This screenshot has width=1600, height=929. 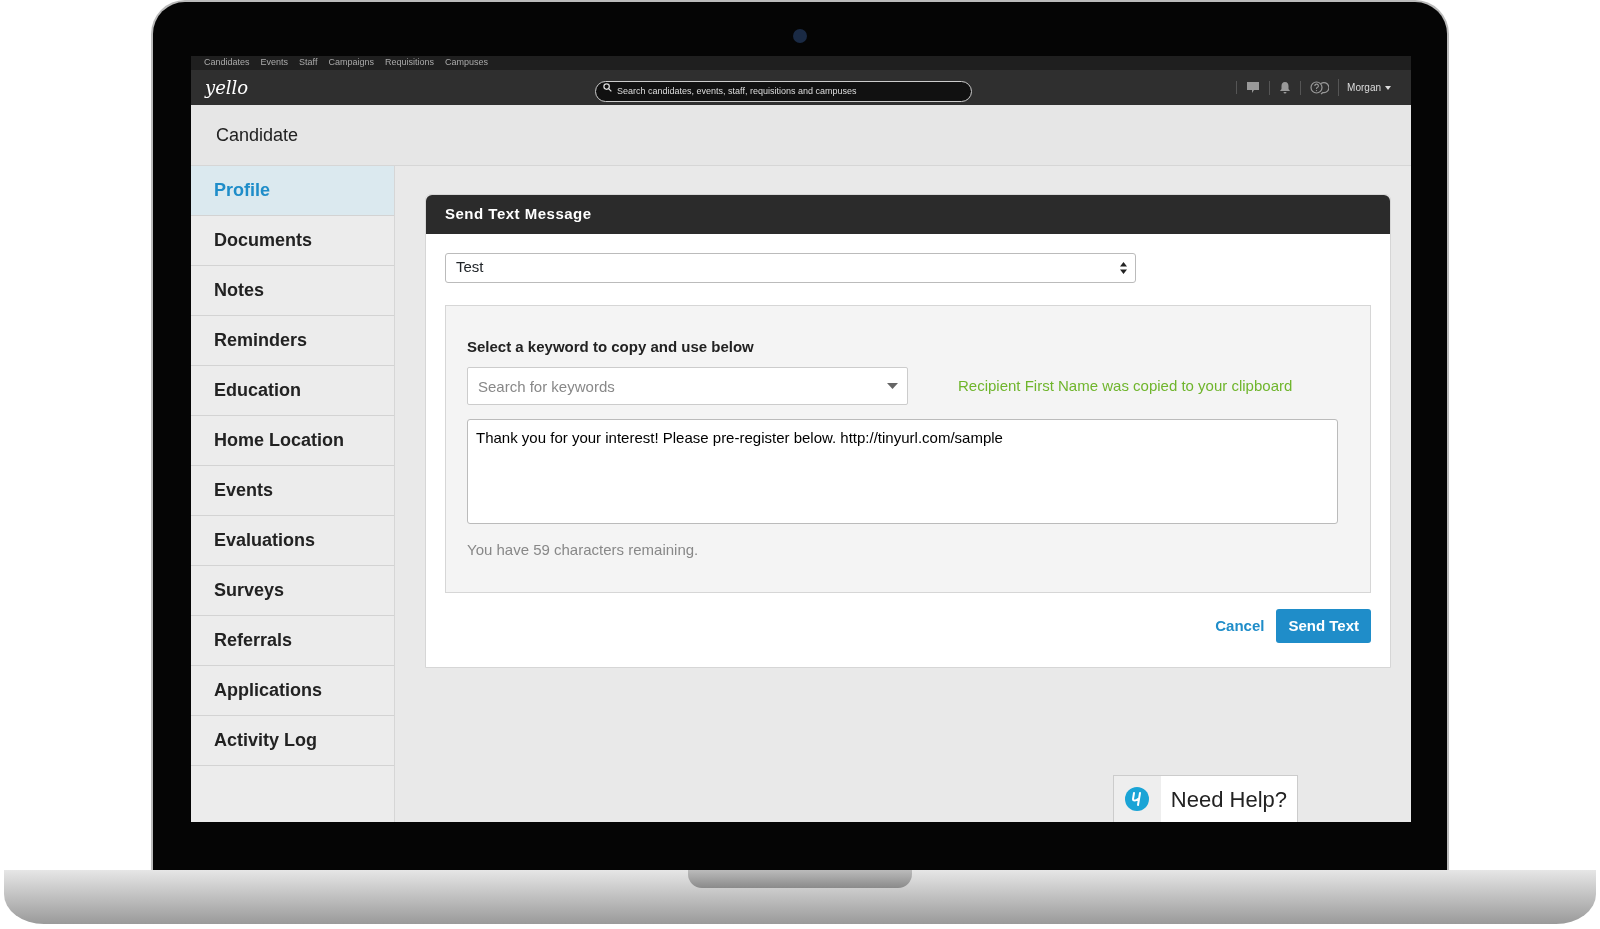 I want to click on top-nav-link: Requisitions, so click(x=409, y=63).